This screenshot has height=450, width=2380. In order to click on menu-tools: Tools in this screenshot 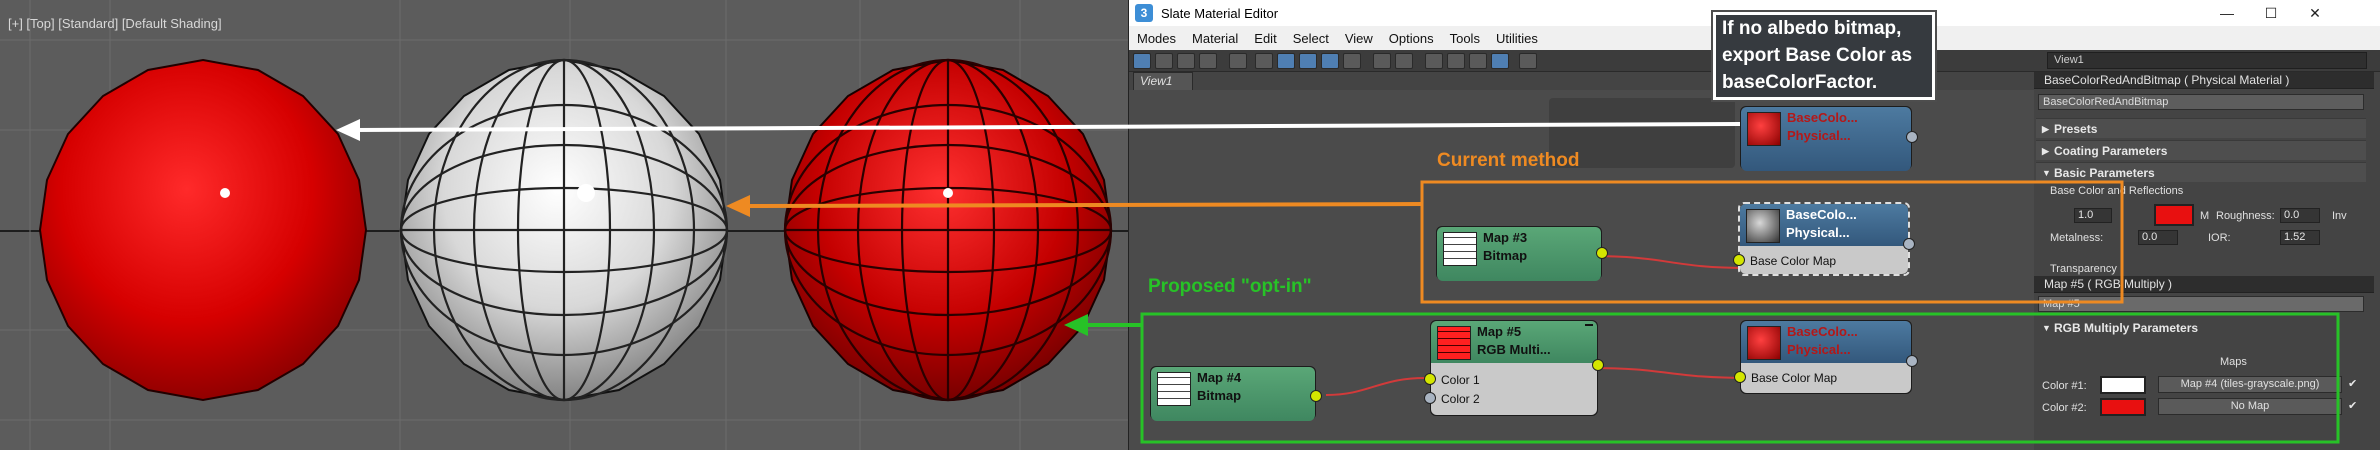, I will do `click(1465, 38)`.